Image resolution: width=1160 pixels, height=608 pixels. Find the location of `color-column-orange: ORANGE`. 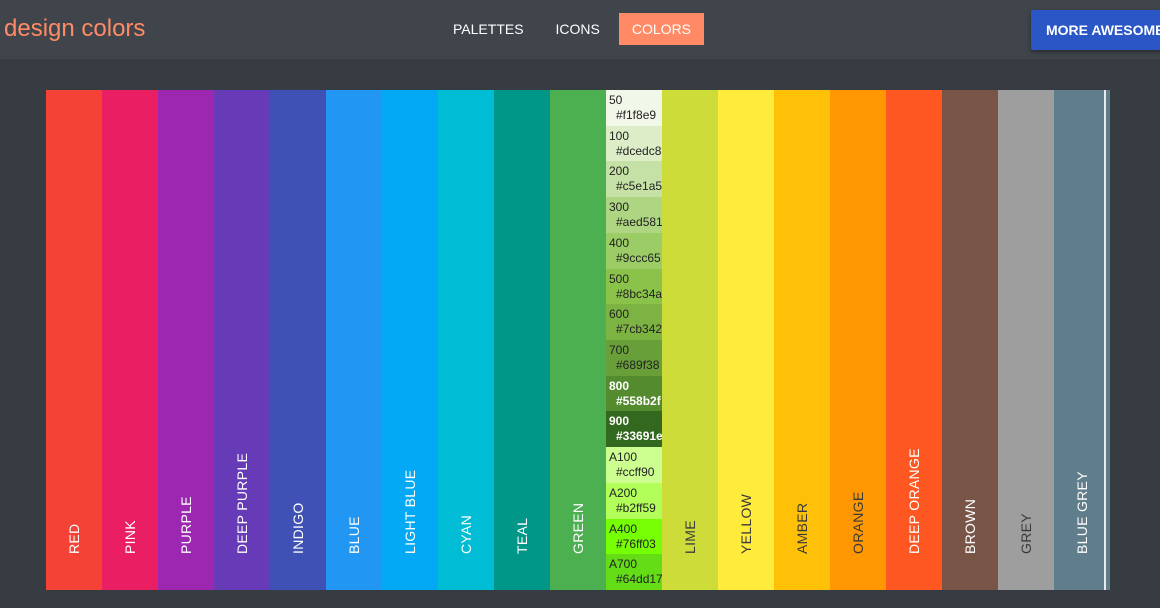

color-column-orange: ORANGE is located at coordinates (858, 340).